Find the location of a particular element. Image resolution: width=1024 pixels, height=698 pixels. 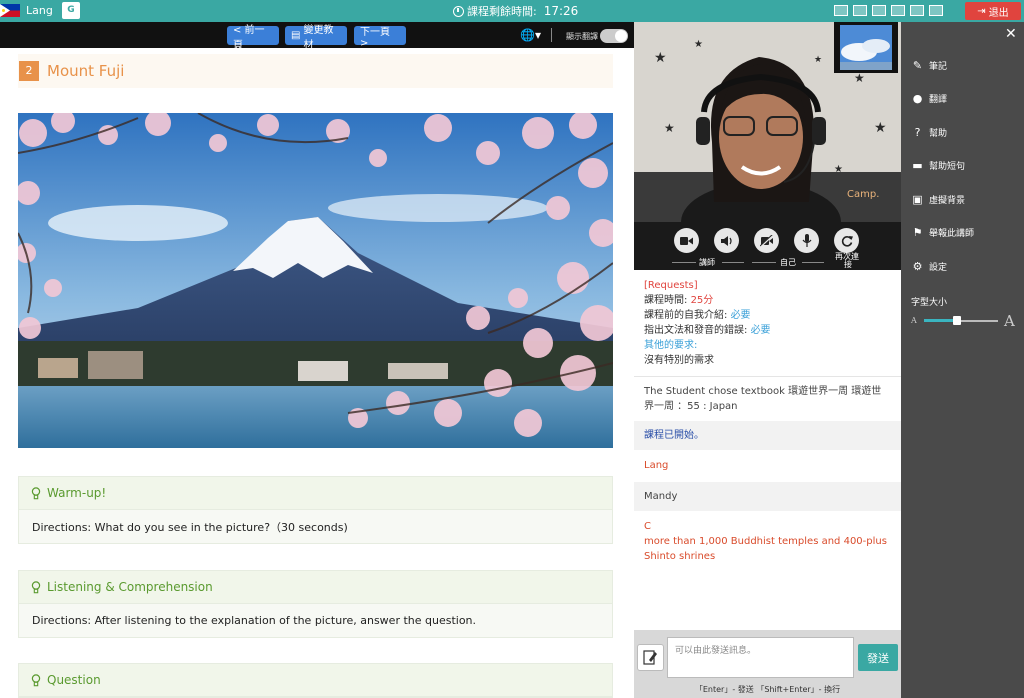

lesson-toolbar: < 前一頁 ▤ 變更教材 下一頁 > 🌐▾ 顯示翻譯 is located at coordinates (317, 36).